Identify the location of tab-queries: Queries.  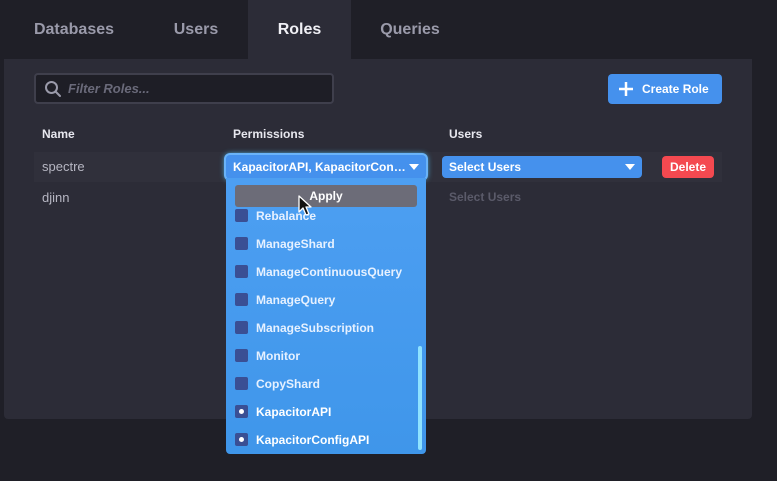
(410, 29).